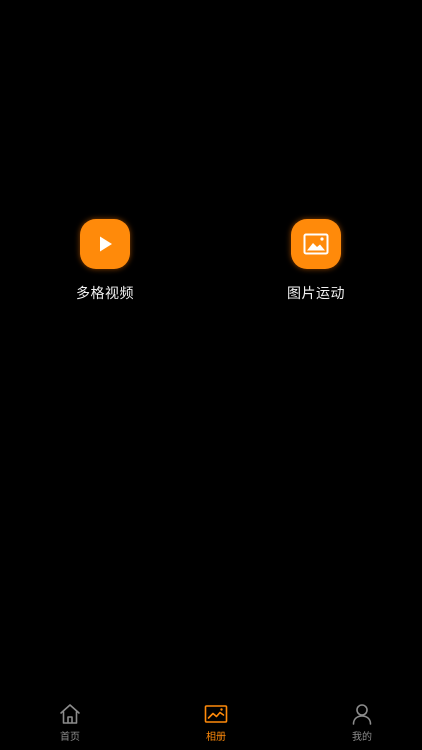 The image size is (422, 750). I want to click on feature-image-motion: 图片运动, so click(316, 261).